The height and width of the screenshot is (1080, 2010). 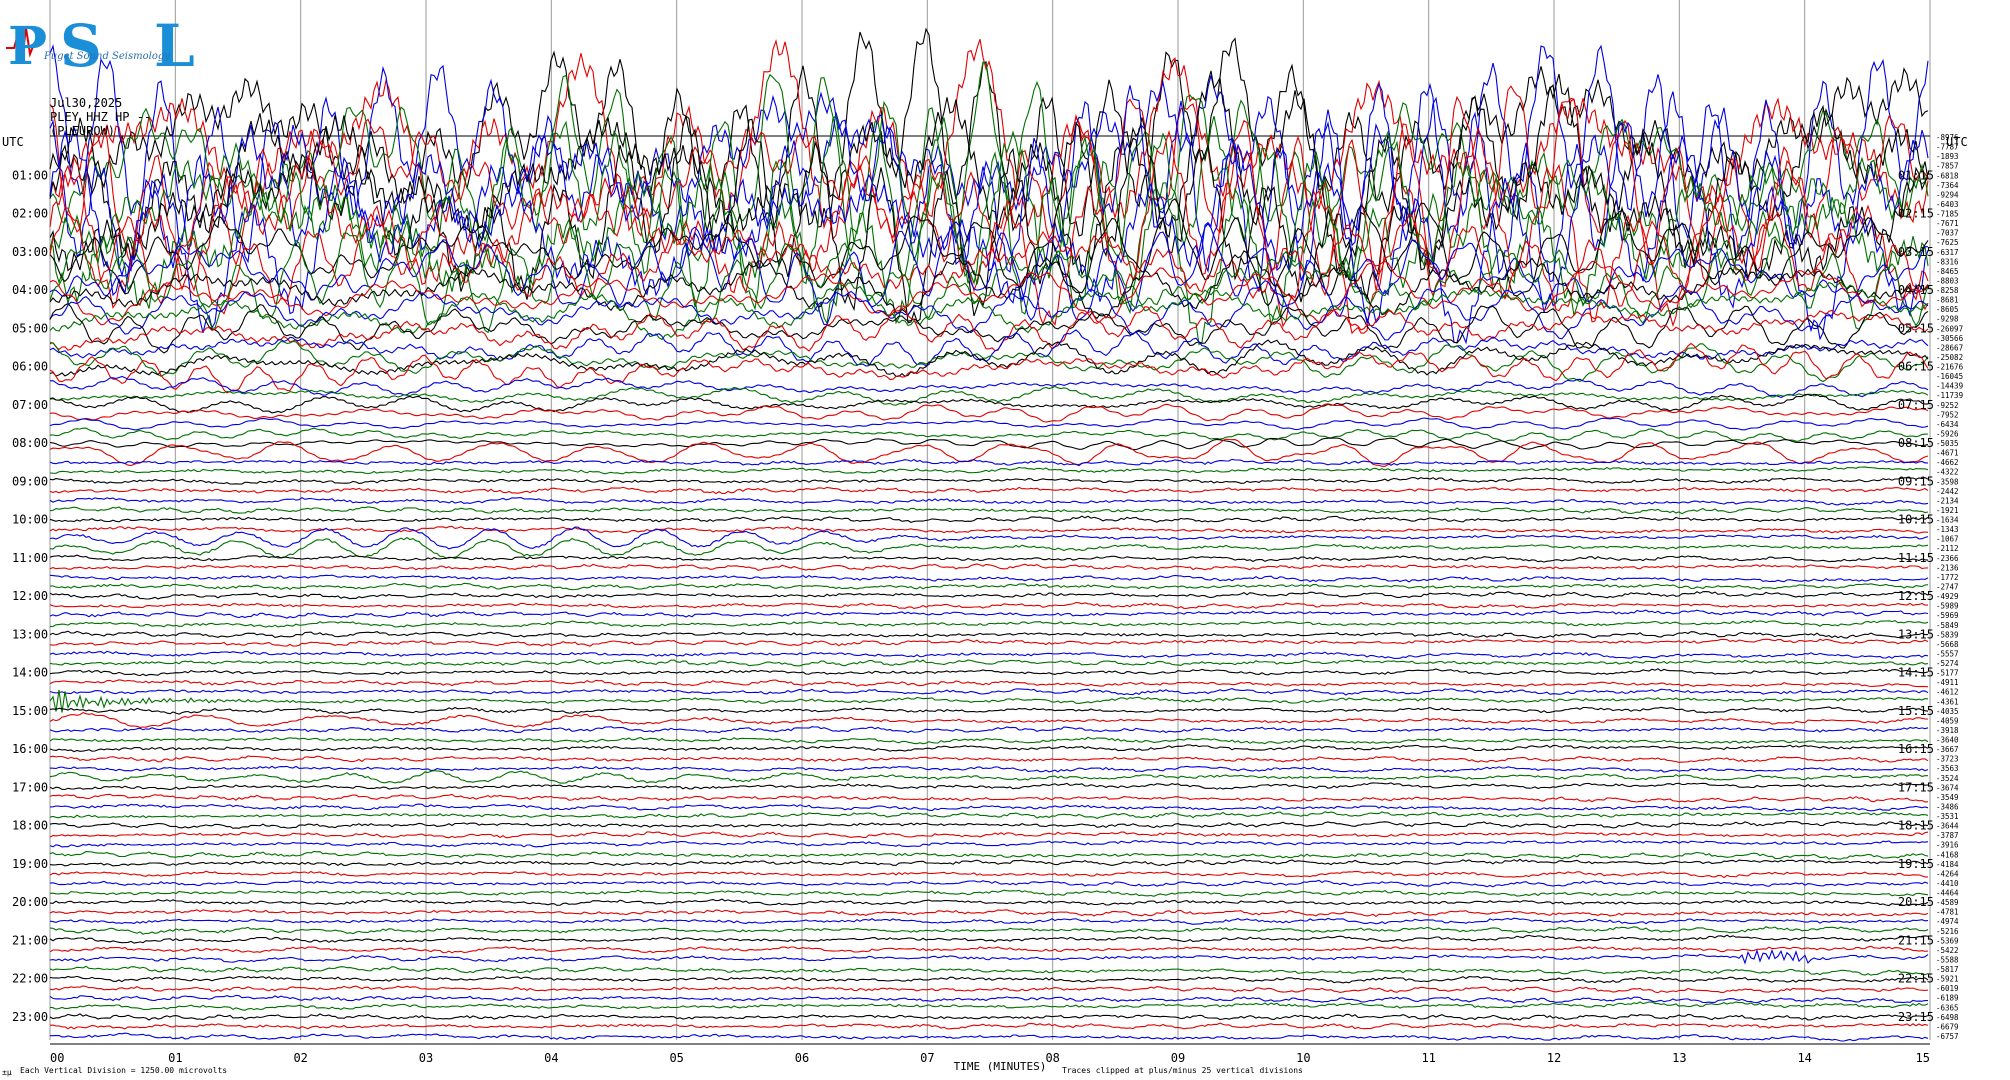 I want to click on right-hour-label: 08:15, so click(x=1916, y=443).